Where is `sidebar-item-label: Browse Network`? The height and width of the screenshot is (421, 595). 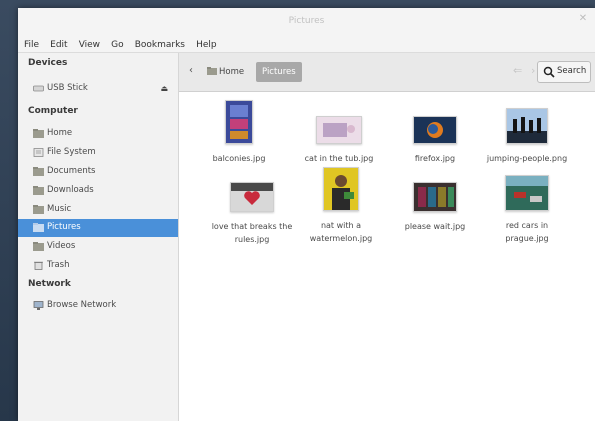 sidebar-item-label: Browse Network is located at coordinates (82, 305).